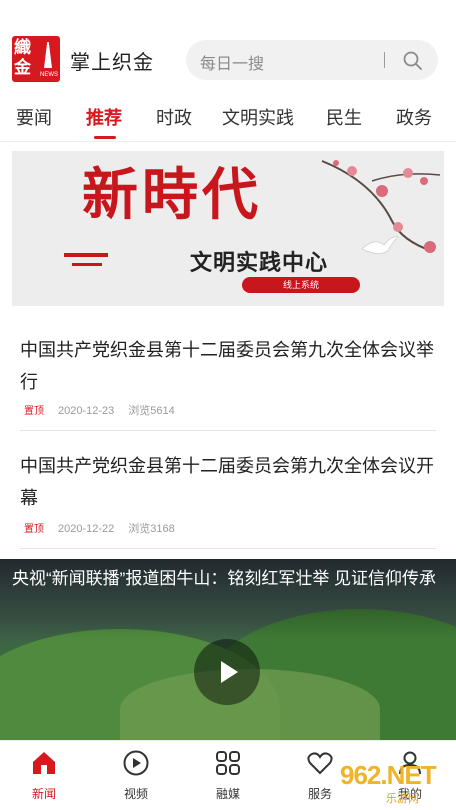  What do you see at coordinates (136, 763) in the screenshot?
I see `play-circle-icon` at bounding box center [136, 763].